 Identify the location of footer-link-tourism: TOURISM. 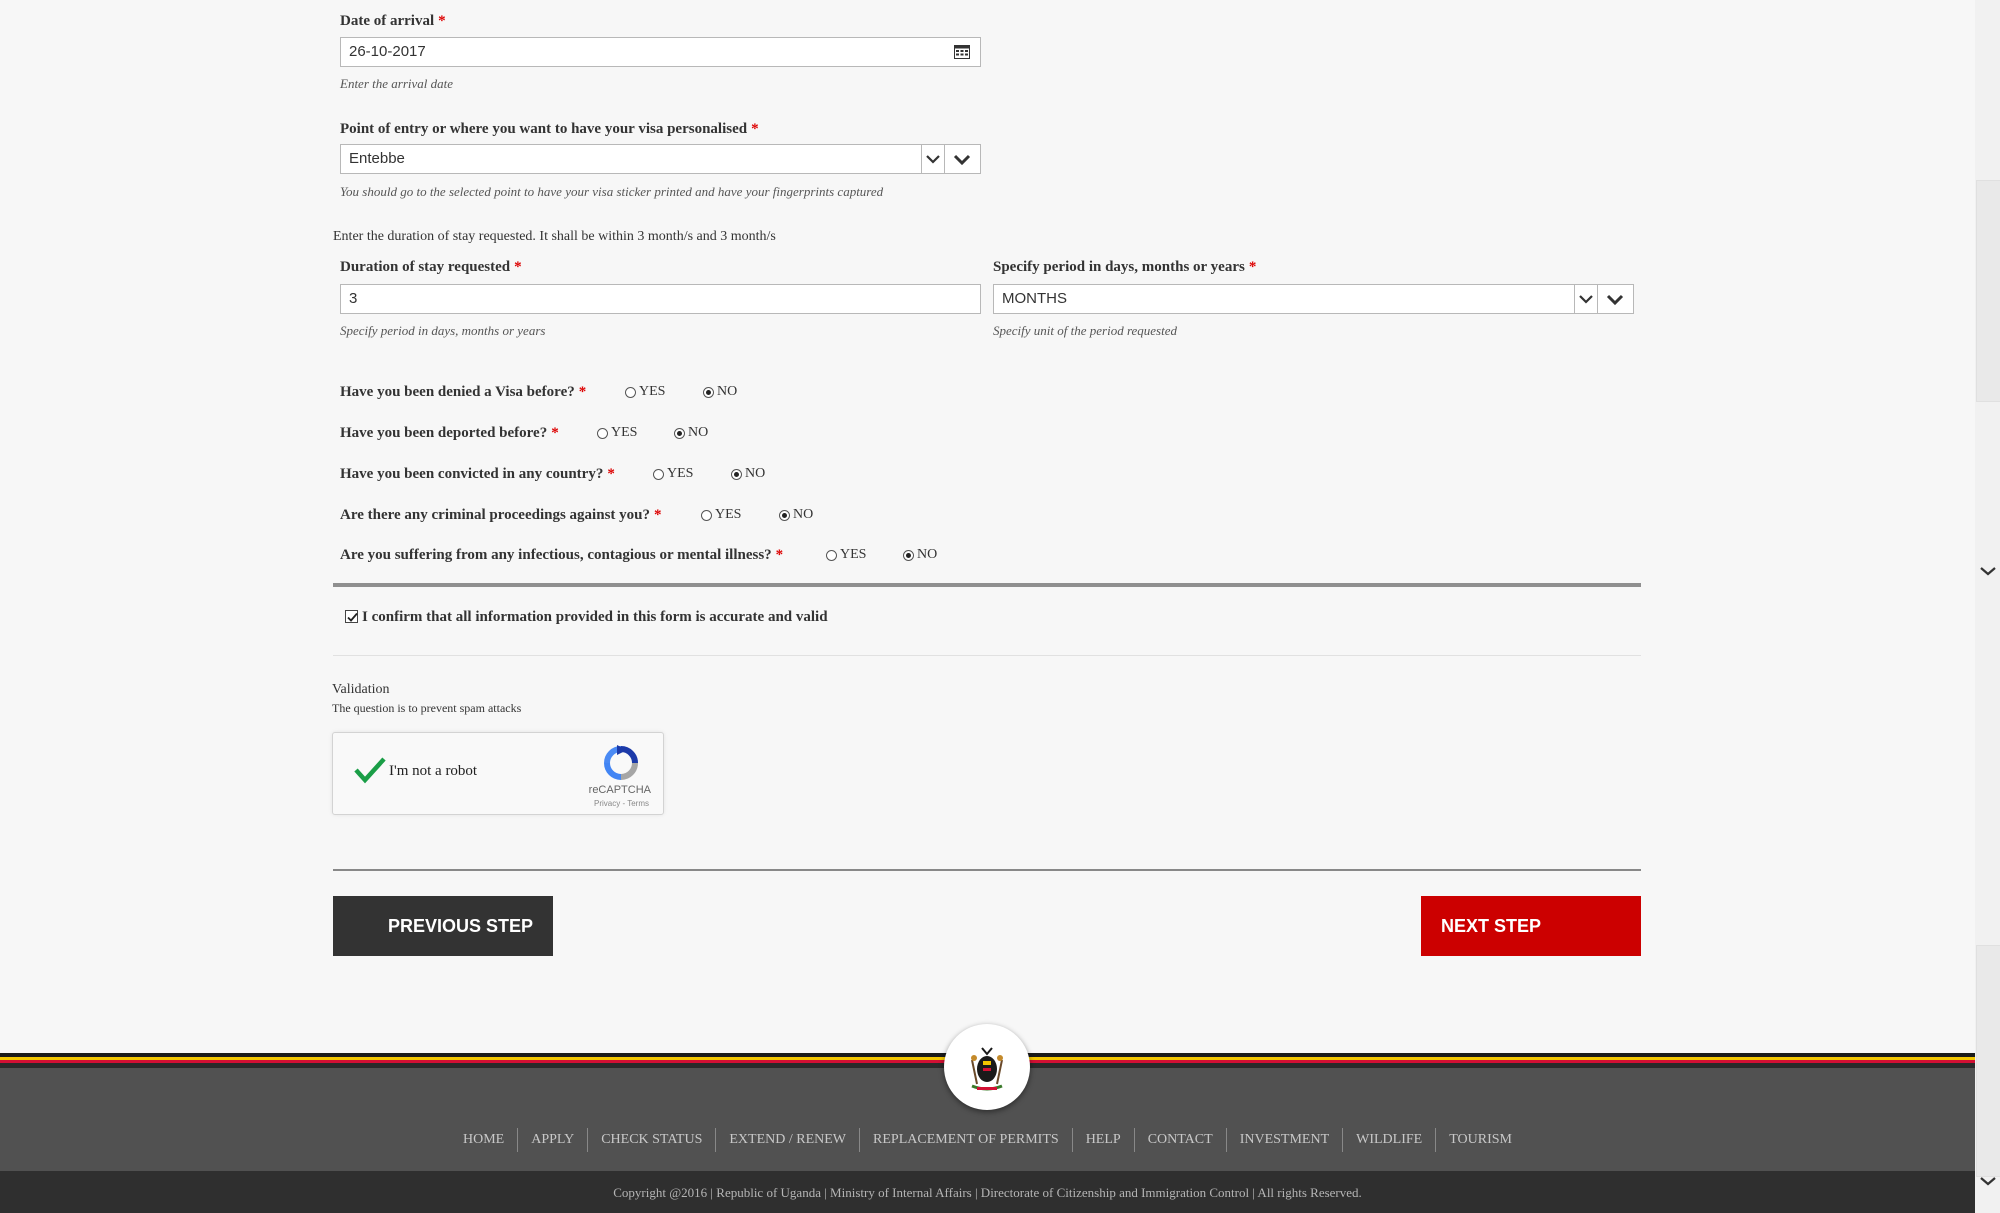
(1480, 1139).